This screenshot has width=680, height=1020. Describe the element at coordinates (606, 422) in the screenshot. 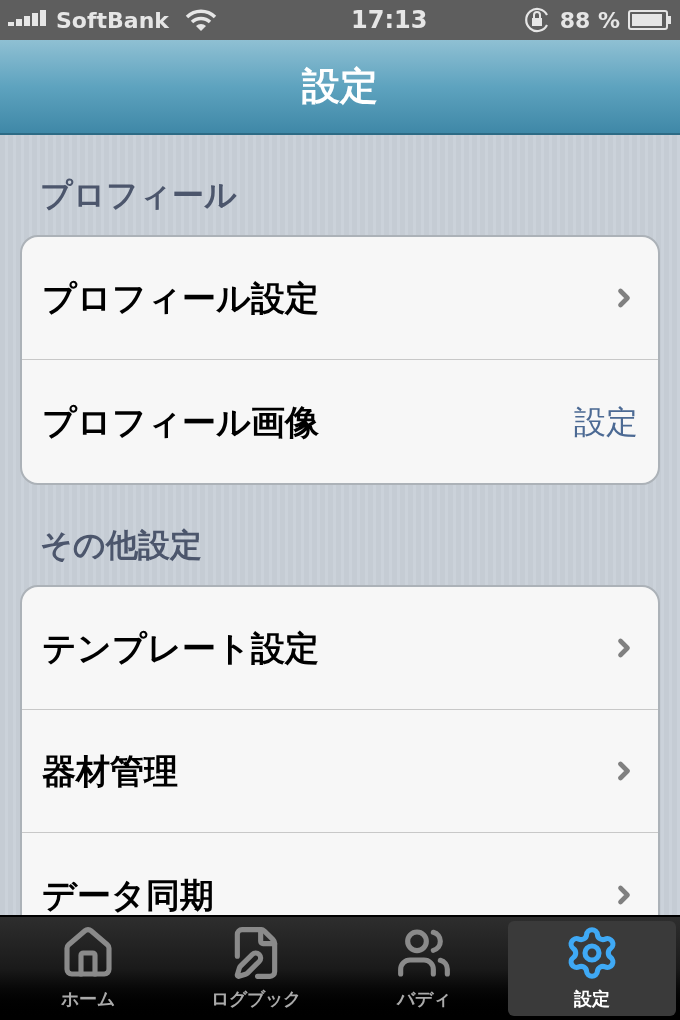

I see `row-value: 設定` at that location.